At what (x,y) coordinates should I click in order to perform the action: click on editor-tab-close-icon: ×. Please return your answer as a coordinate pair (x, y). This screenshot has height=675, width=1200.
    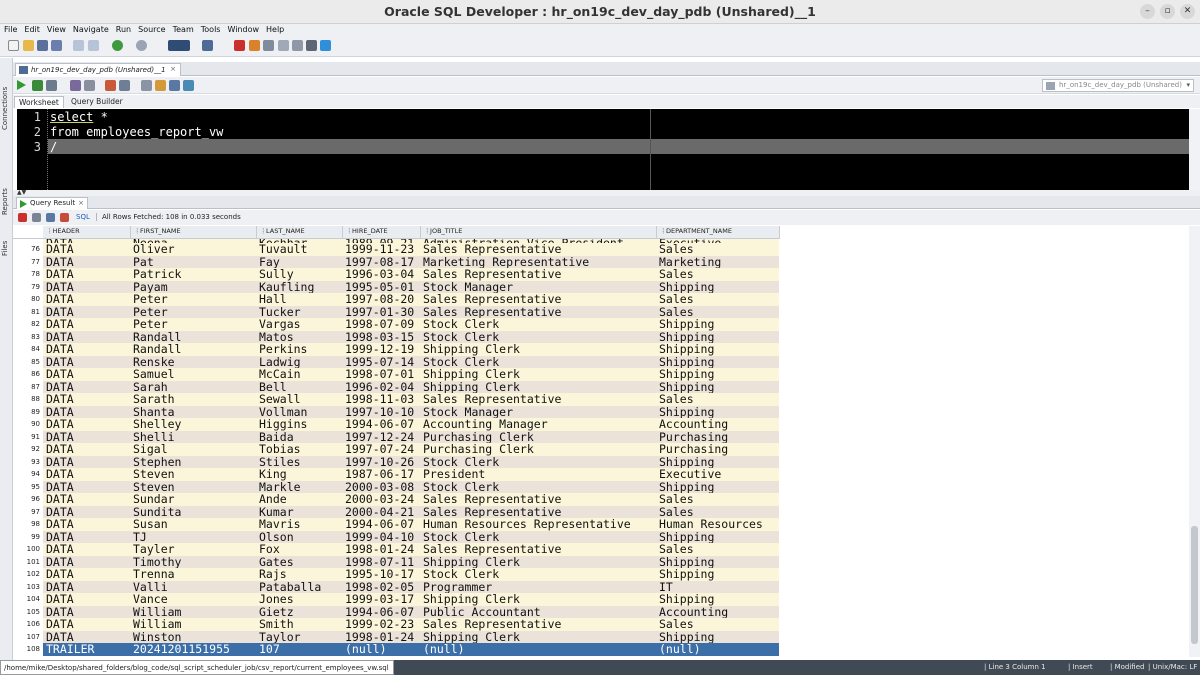
    Looking at the image, I should click on (173, 69).